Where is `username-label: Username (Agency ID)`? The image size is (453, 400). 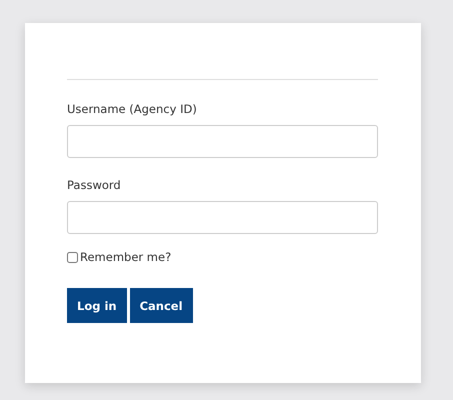
username-label: Username (Agency ID) is located at coordinates (132, 109).